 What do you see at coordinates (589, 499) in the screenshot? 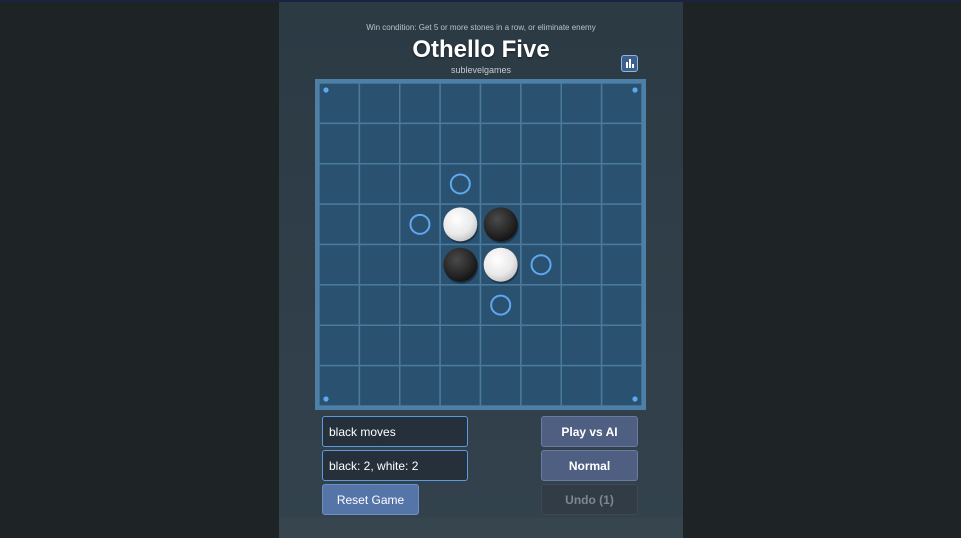
I see `undo-button: Undo (1)` at bounding box center [589, 499].